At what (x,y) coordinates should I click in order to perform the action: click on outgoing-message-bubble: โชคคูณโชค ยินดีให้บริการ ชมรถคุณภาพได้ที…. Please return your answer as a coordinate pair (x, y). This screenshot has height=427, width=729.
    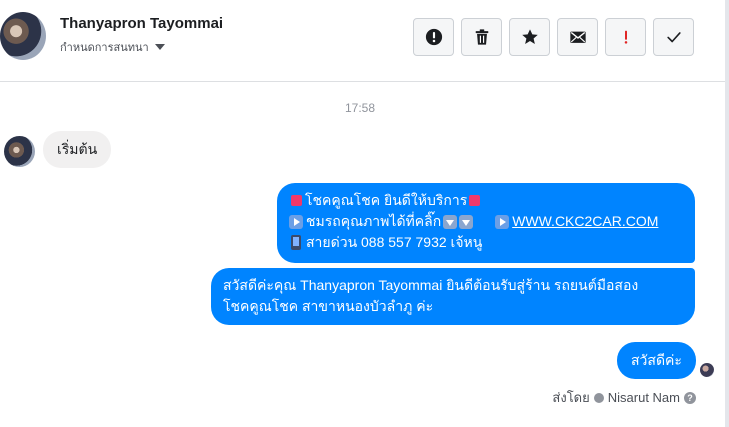
    Looking at the image, I should click on (486, 223).